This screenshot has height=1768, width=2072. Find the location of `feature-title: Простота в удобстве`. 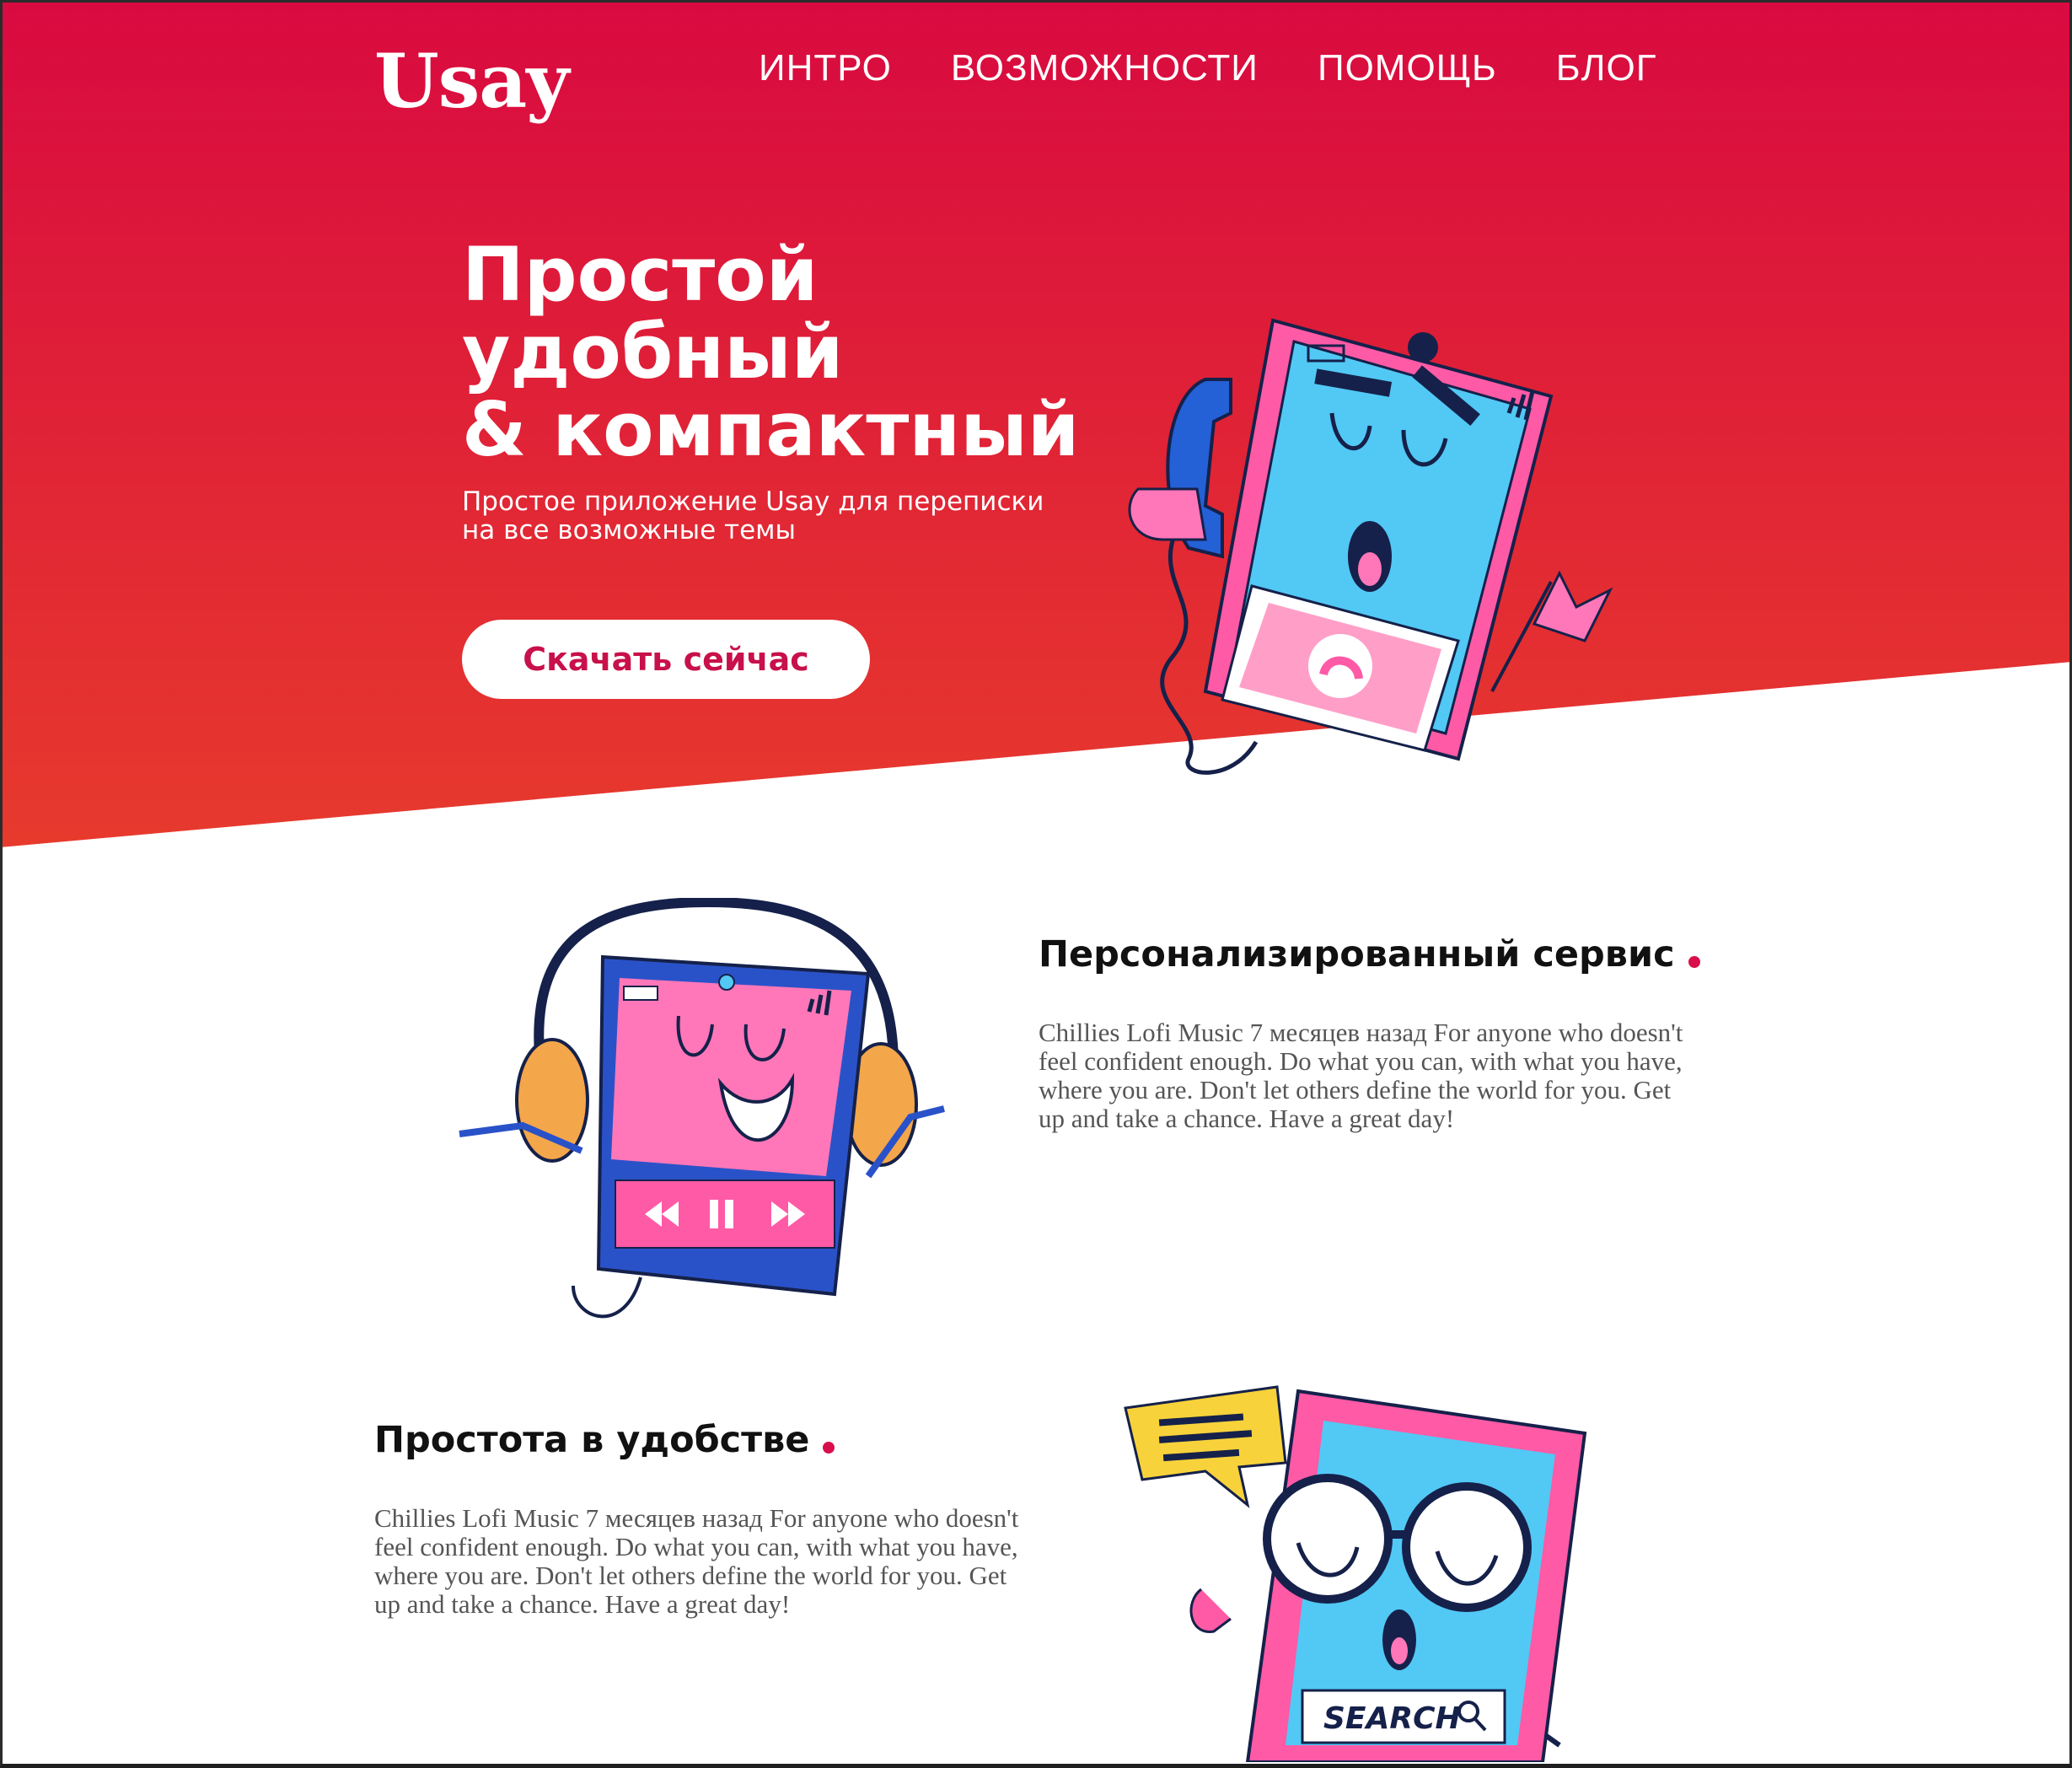

feature-title: Простота в удобстве is located at coordinates (605, 1440).